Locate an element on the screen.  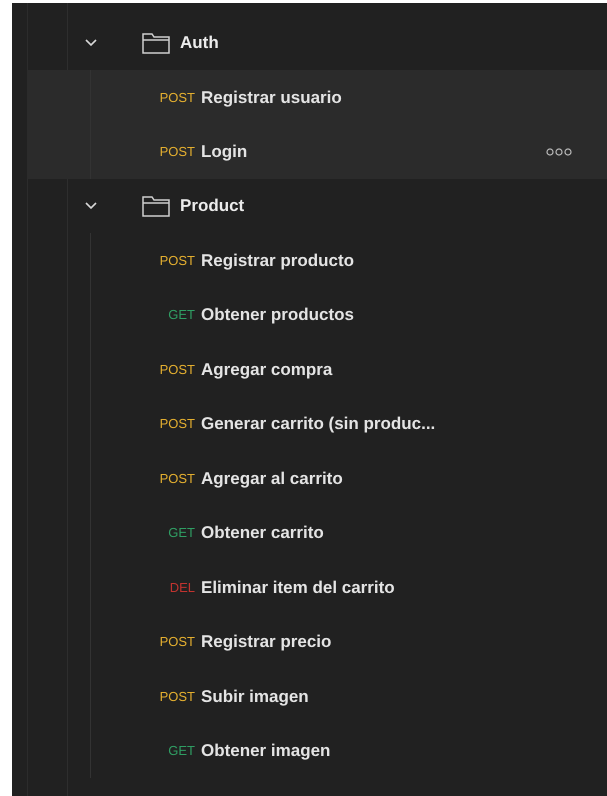
folder-row: Auth is located at coordinates (309, 43).